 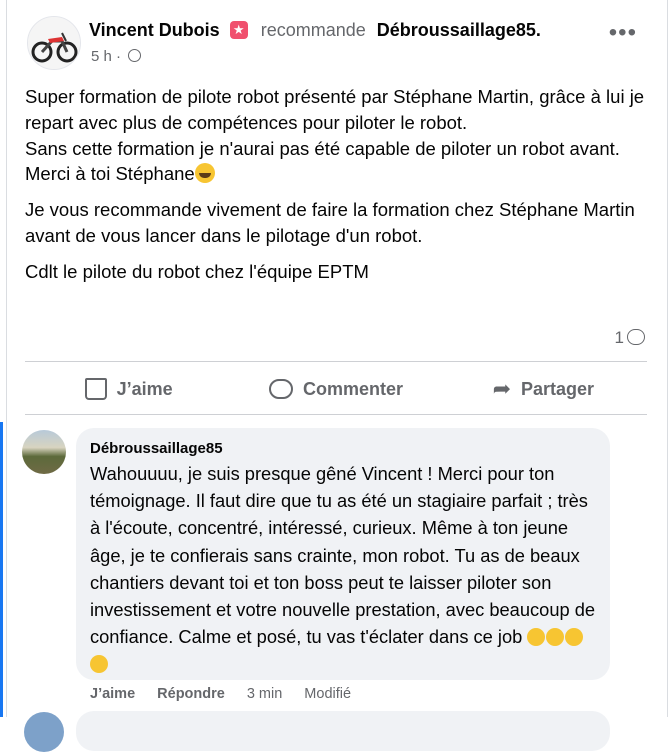 What do you see at coordinates (128, 389) in the screenshot?
I see `like-button: J’aime` at bounding box center [128, 389].